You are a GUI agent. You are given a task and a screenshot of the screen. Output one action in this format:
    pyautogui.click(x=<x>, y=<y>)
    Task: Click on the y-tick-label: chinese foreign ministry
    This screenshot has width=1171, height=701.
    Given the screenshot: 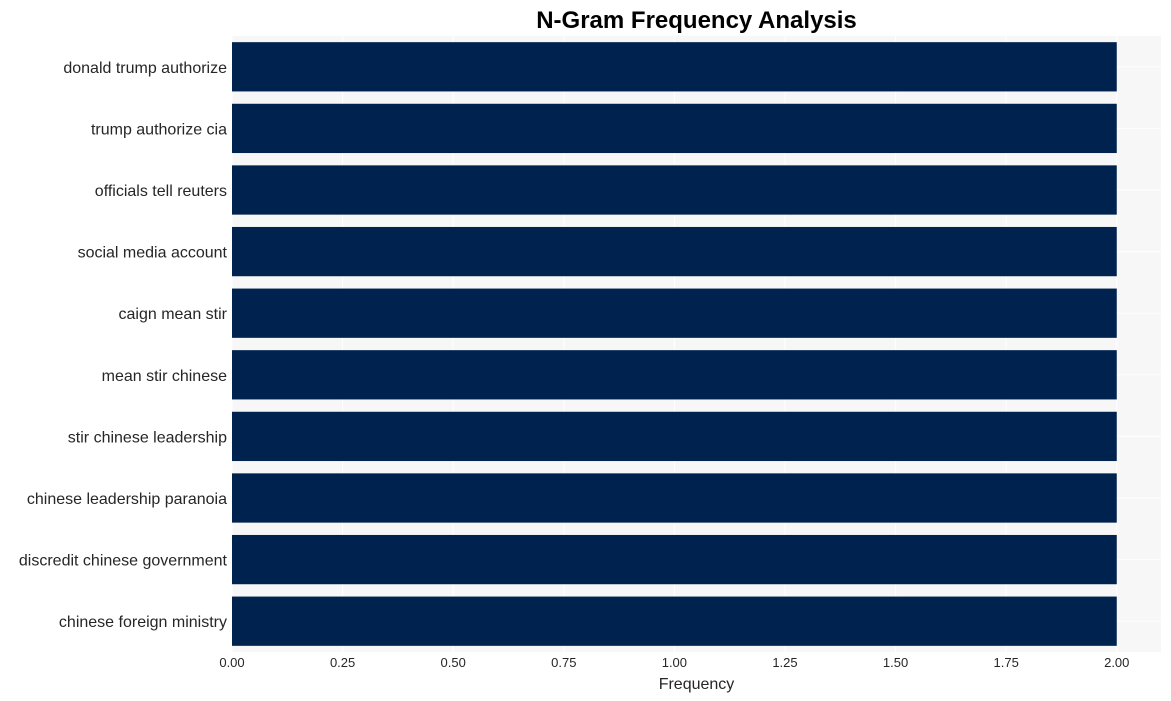 What is the action you would take?
    pyautogui.click(x=143, y=622)
    